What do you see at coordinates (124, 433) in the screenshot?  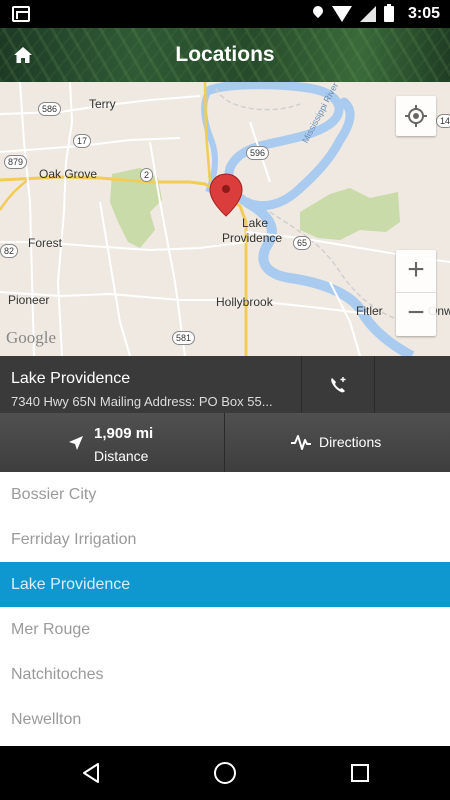 I see `distance-value: 1,909 mi` at bounding box center [124, 433].